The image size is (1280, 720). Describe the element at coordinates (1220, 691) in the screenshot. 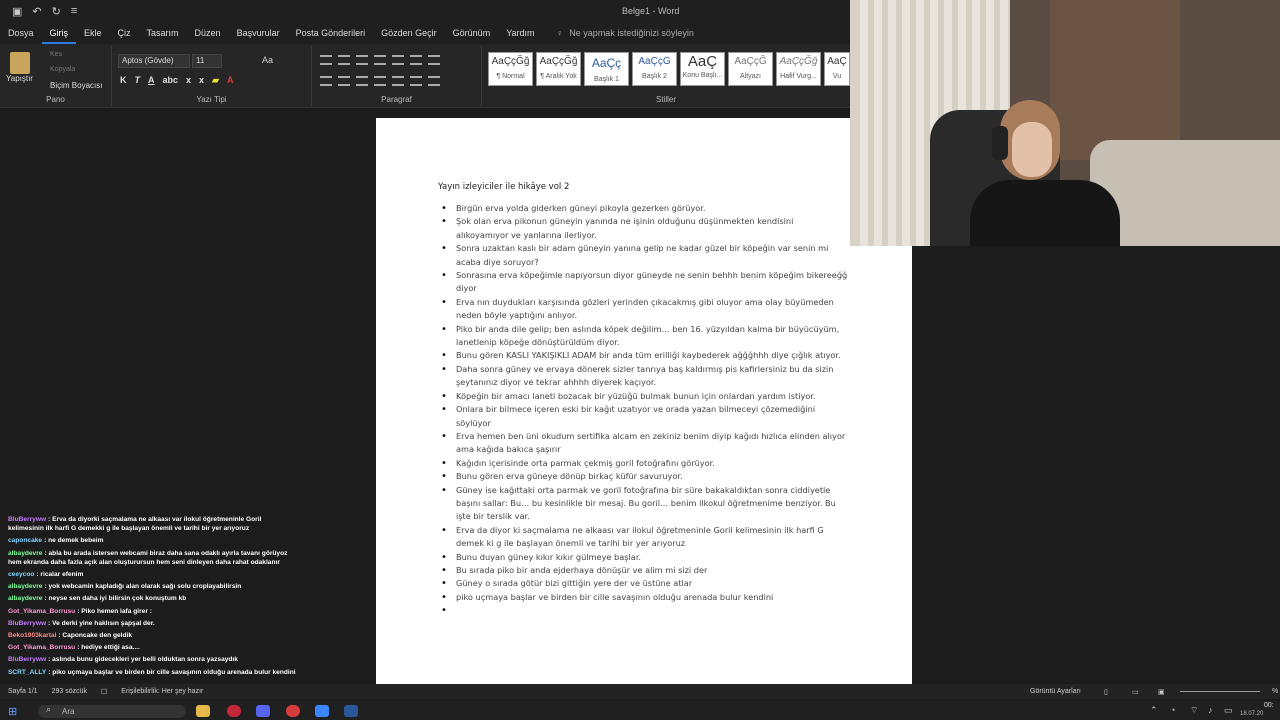

I see `zoom-slider` at that location.